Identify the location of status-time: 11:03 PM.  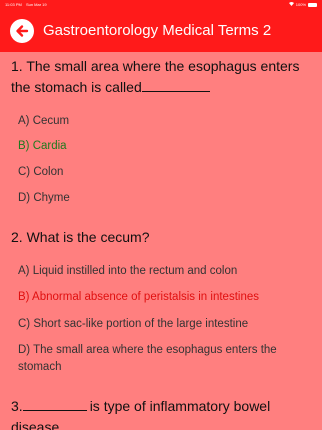
(13, 4).